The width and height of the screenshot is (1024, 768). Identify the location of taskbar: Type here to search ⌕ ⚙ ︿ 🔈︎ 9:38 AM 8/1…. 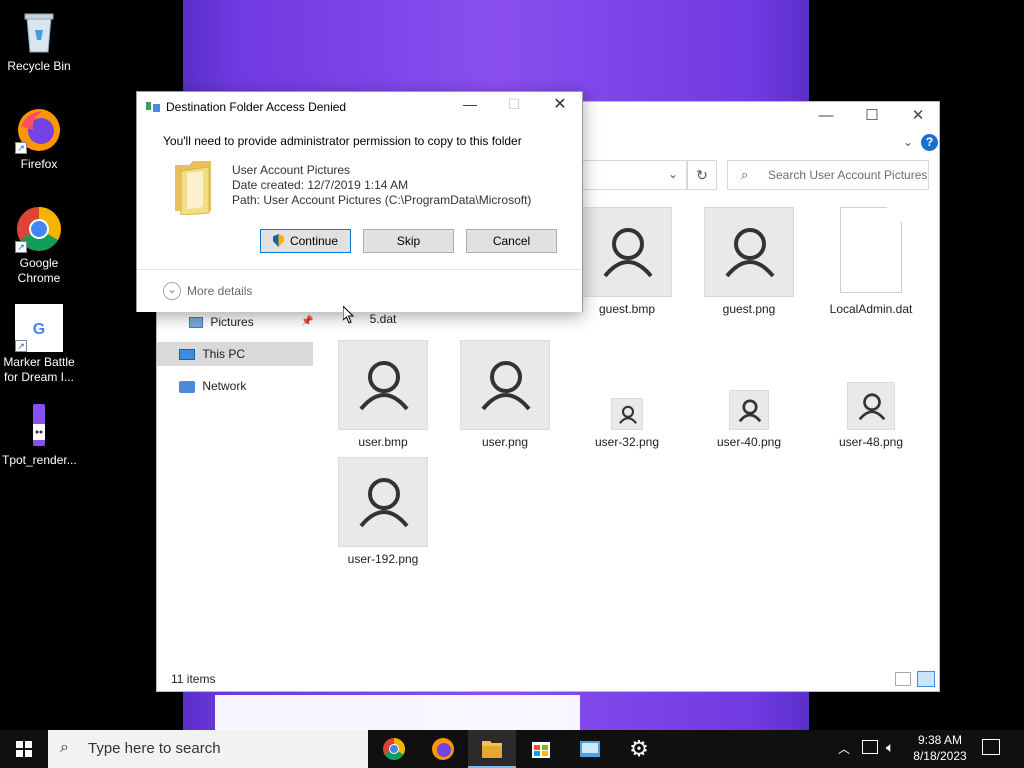
(512, 749).